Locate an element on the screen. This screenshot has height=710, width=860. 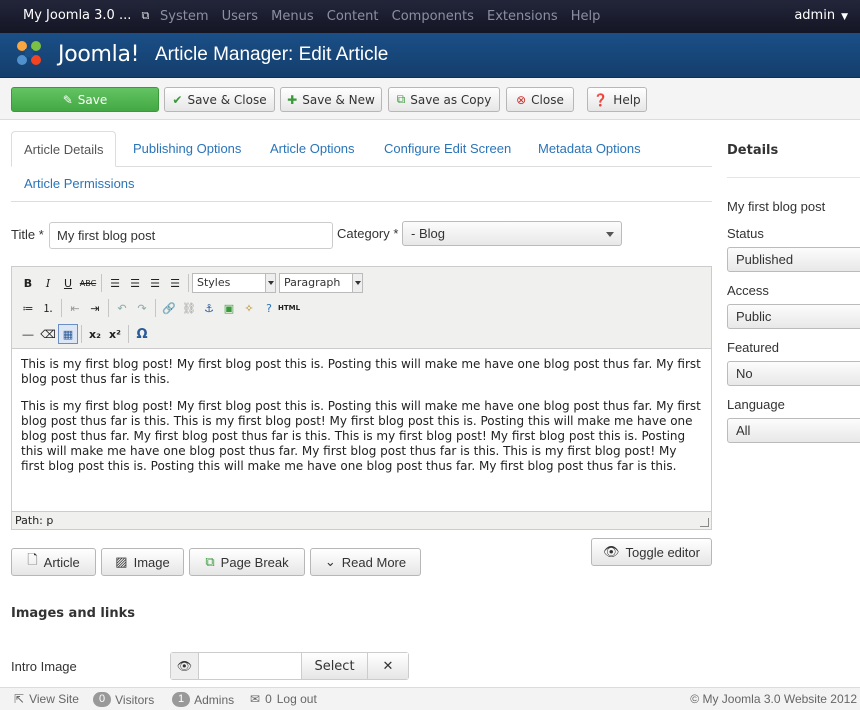
indent-icon: ⇥ is located at coordinates (95, 308).